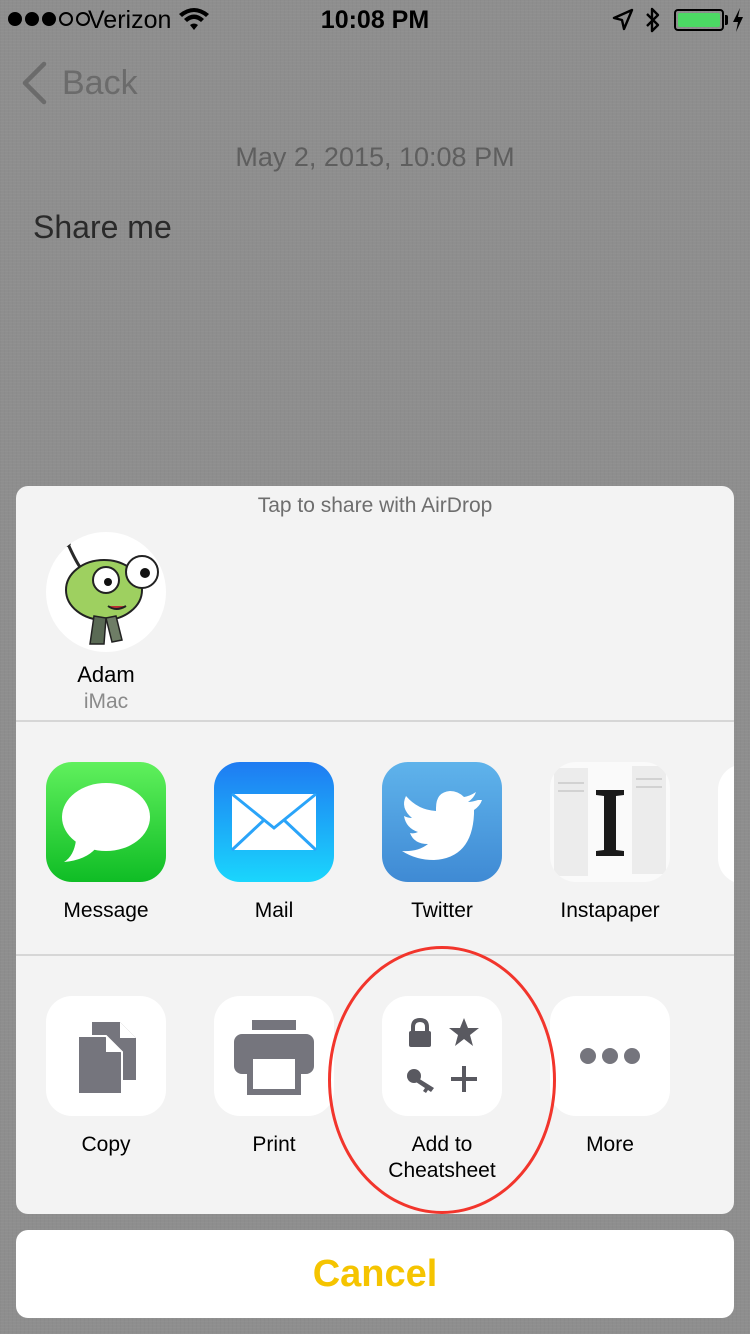 This screenshot has width=750, height=1334. What do you see at coordinates (106, 1144) in the screenshot?
I see `action-label: Copy` at bounding box center [106, 1144].